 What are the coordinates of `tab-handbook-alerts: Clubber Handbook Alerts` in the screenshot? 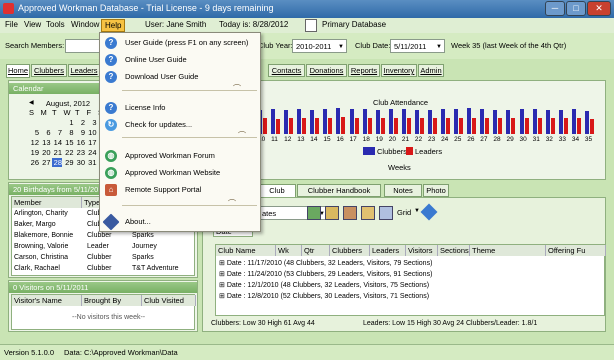 It's located at (339, 195).